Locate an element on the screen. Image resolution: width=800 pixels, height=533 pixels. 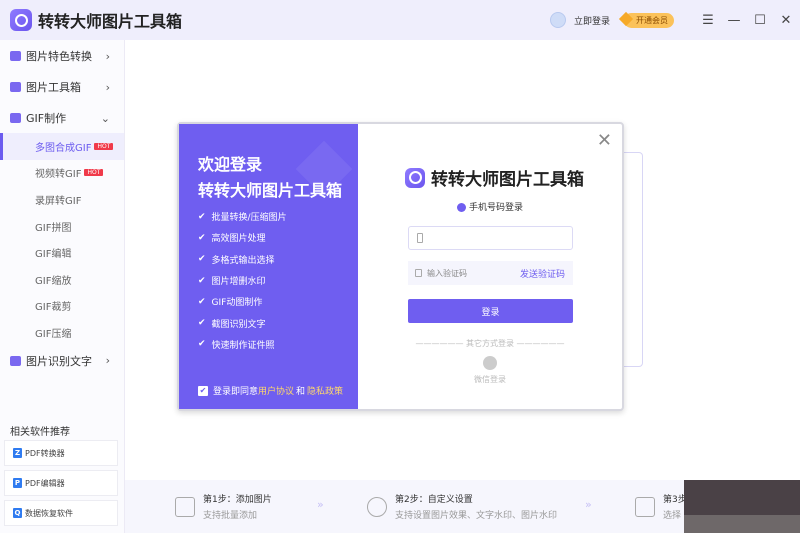
step-title: 第1步：添加图片 is located at coordinates (237, 500).